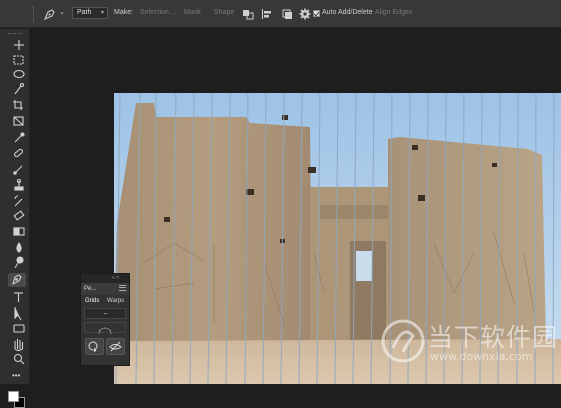 The image size is (561, 408). What do you see at coordinates (18, 297) in the screenshot?
I see `type-icon` at bounding box center [18, 297].